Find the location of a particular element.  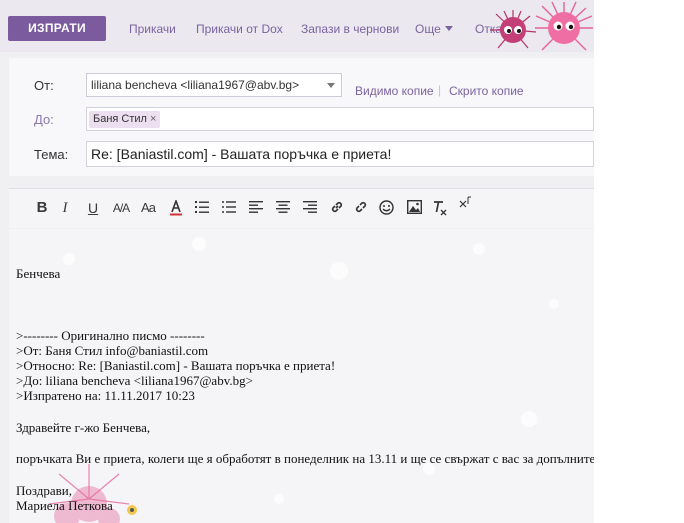

align-center-icon is located at coordinates (283, 207).